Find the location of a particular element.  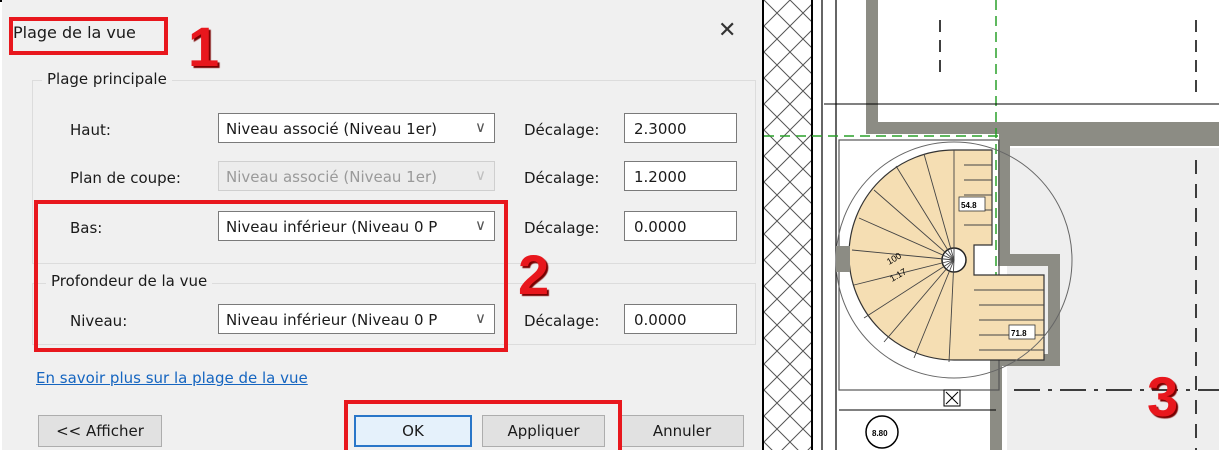

bottom-level-value: Niveau inférieur (Niveau 0 P is located at coordinates (332, 227).